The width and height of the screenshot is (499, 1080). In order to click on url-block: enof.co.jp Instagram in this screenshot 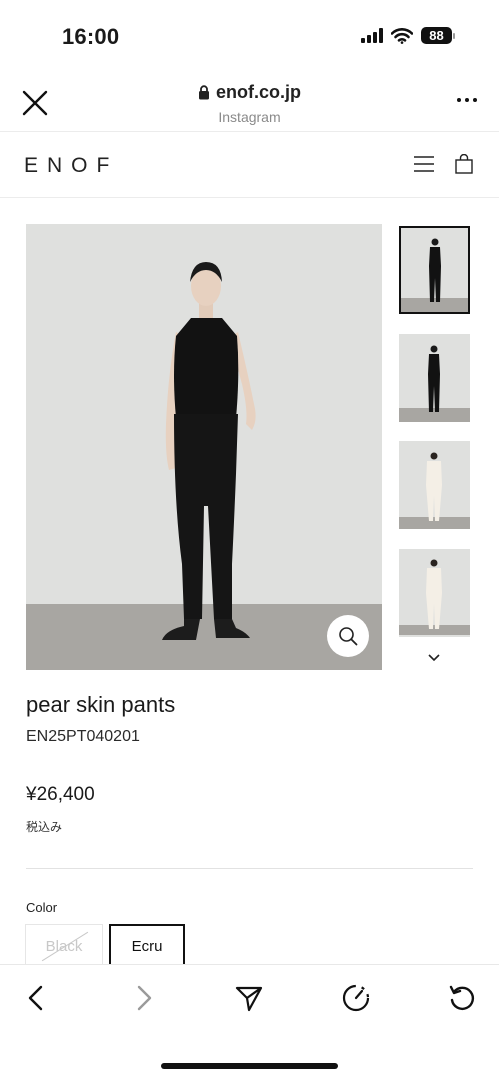, I will do `click(249, 103)`.